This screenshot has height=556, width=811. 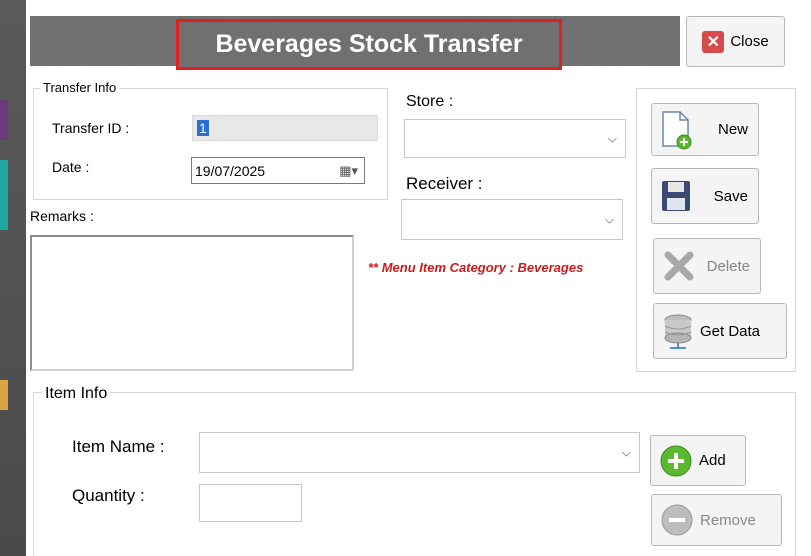 I want to click on get-data-button: Get Data, so click(x=720, y=331).